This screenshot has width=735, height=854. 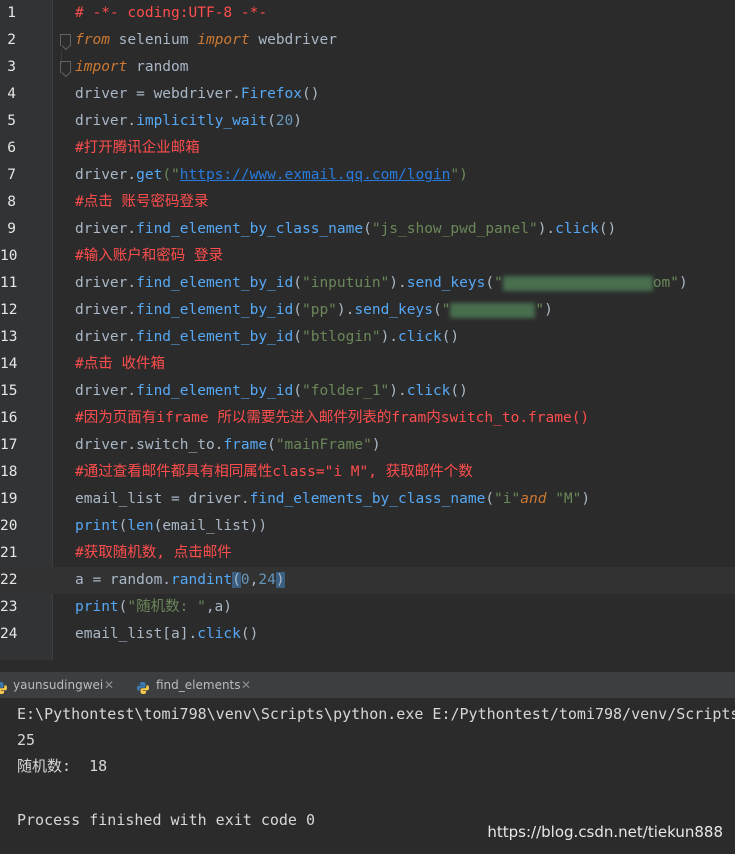 What do you see at coordinates (162, 499) in the screenshot?
I see `code-token: email_list = driver.` at bounding box center [162, 499].